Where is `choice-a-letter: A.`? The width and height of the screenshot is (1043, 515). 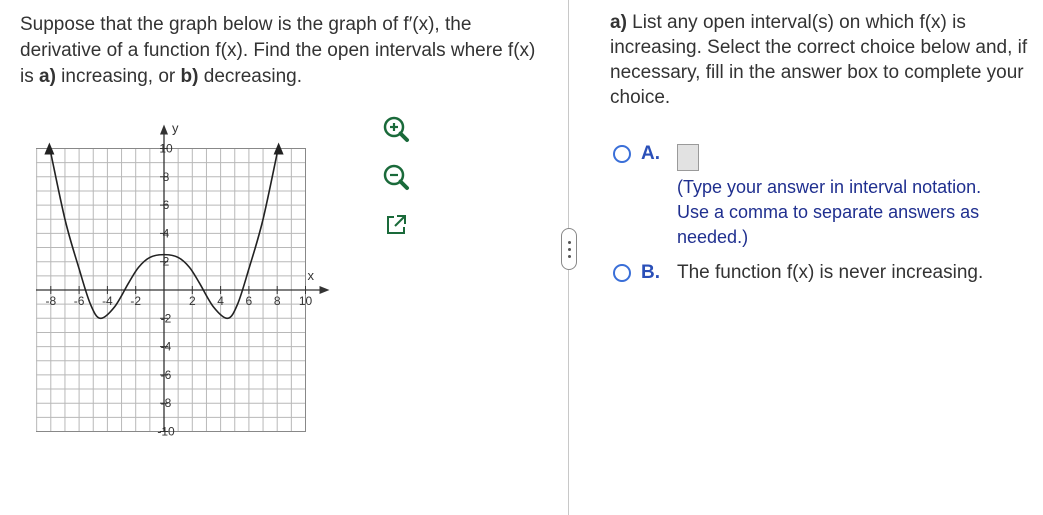
choice-a-letter: A. is located at coordinates (650, 153).